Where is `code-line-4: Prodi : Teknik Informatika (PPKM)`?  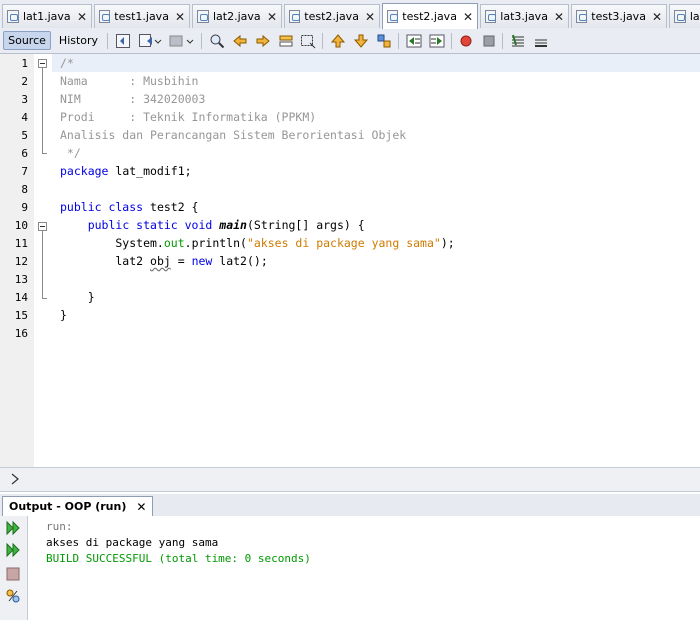
code-line-4: Prodi : Teknik Informatika (PPKM) is located at coordinates (188, 117).